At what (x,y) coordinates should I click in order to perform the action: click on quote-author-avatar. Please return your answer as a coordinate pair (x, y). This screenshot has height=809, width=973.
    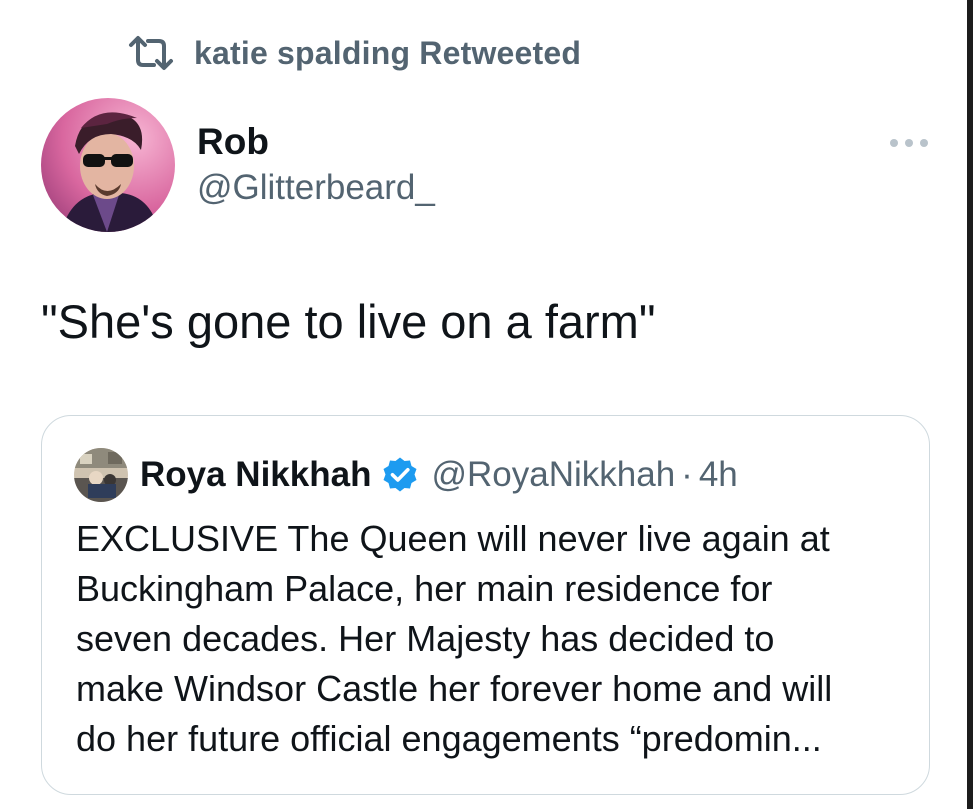
    Looking at the image, I should click on (101, 475).